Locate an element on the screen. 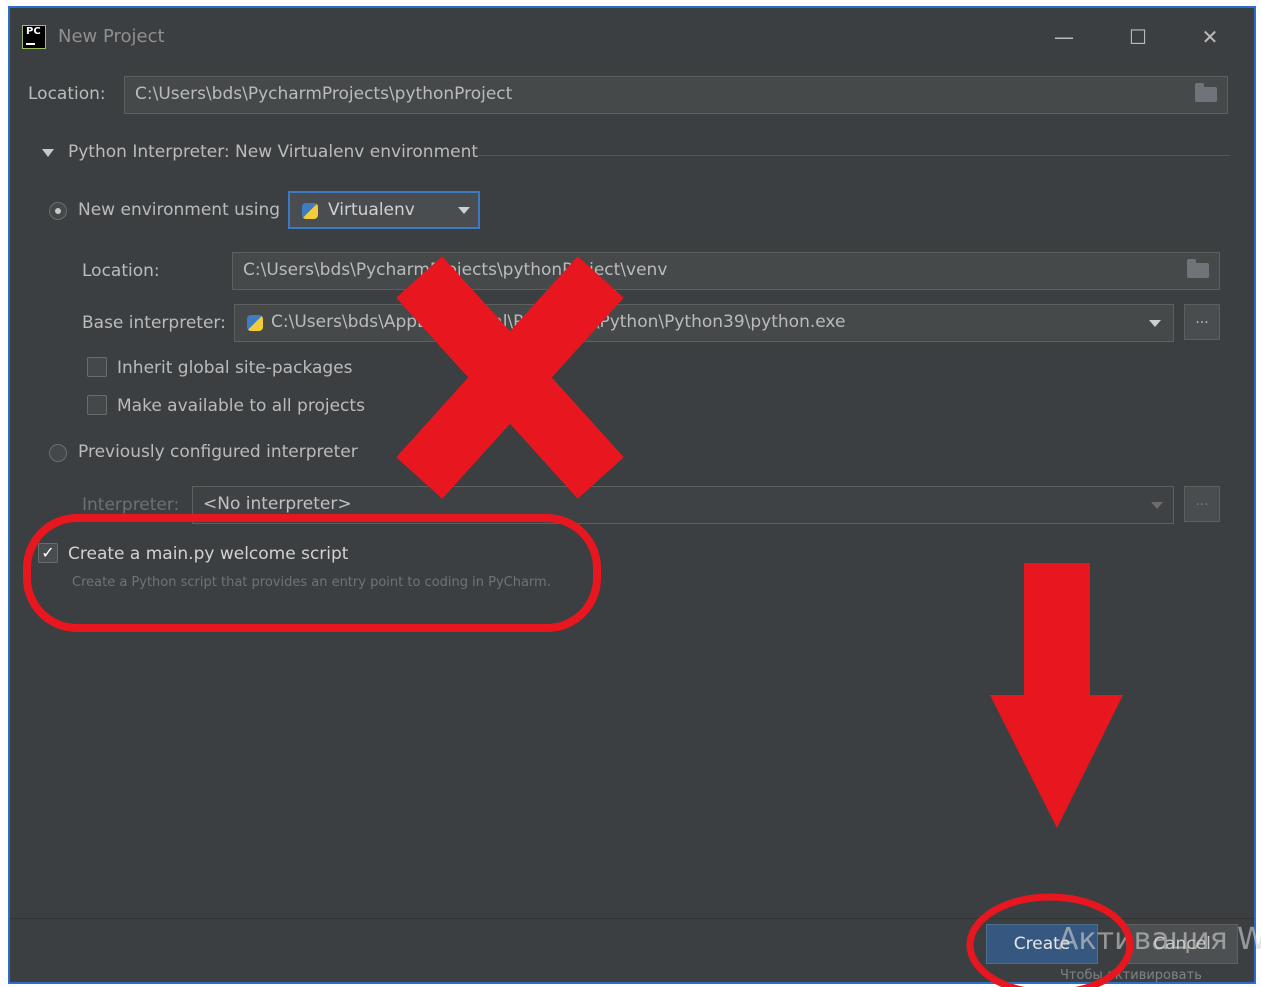 The height and width of the screenshot is (987, 1261). pycharm-logo-icon: PC is located at coordinates (34, 37).